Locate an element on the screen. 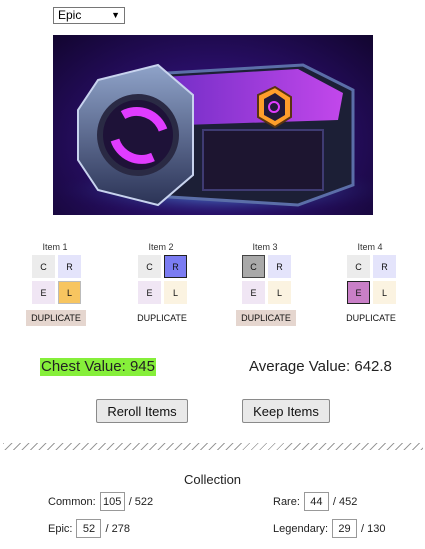 The height and width of the screenshot is (549, 425). item-3-rare-button: R is located at coordinates (279, 266).